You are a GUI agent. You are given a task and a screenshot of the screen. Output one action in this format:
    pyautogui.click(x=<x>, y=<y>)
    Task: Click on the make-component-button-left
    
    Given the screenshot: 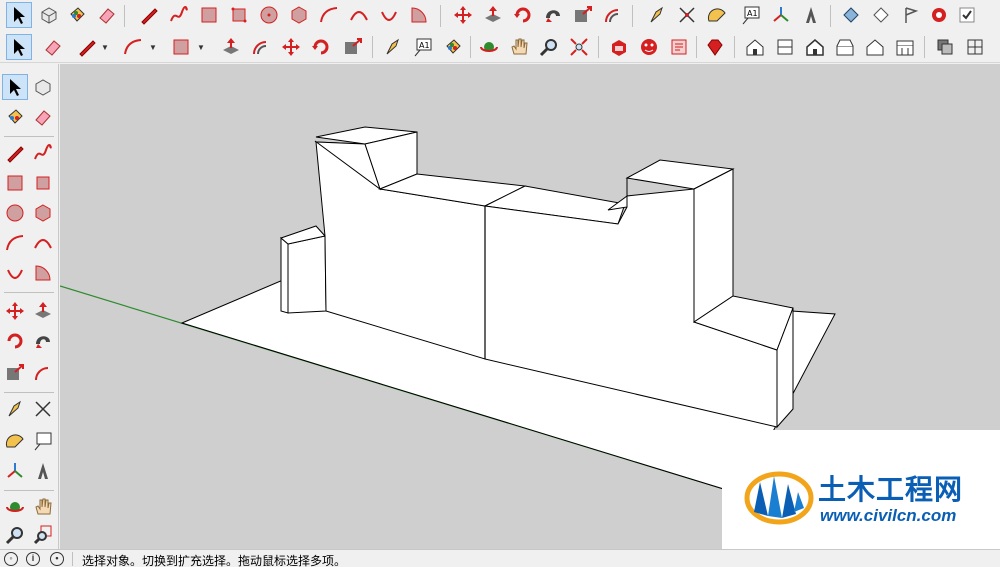 What is the action you would take?
    pyautogui.click(x=43, y=87)
    